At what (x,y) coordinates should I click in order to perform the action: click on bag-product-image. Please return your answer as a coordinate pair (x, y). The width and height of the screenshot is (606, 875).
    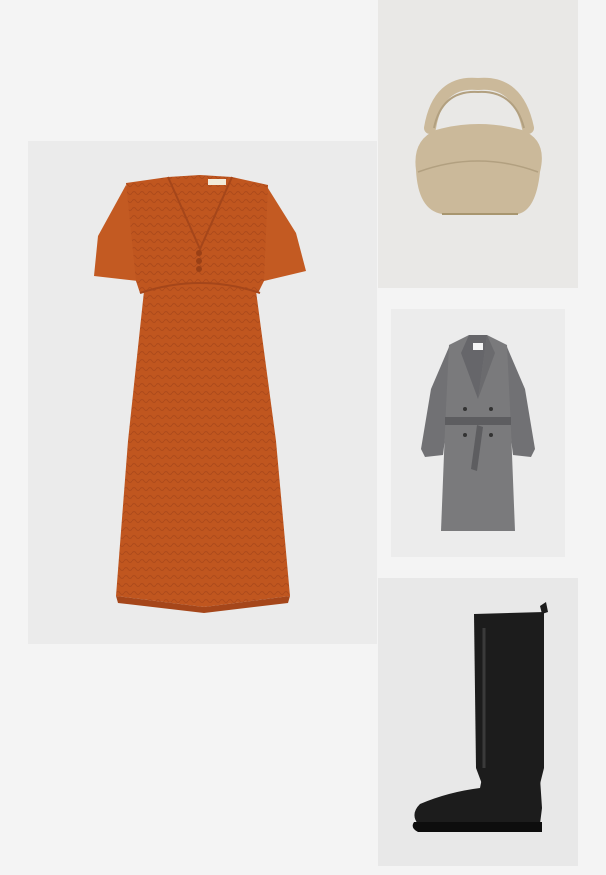
    Looking at the image, I should click on (478, 144).